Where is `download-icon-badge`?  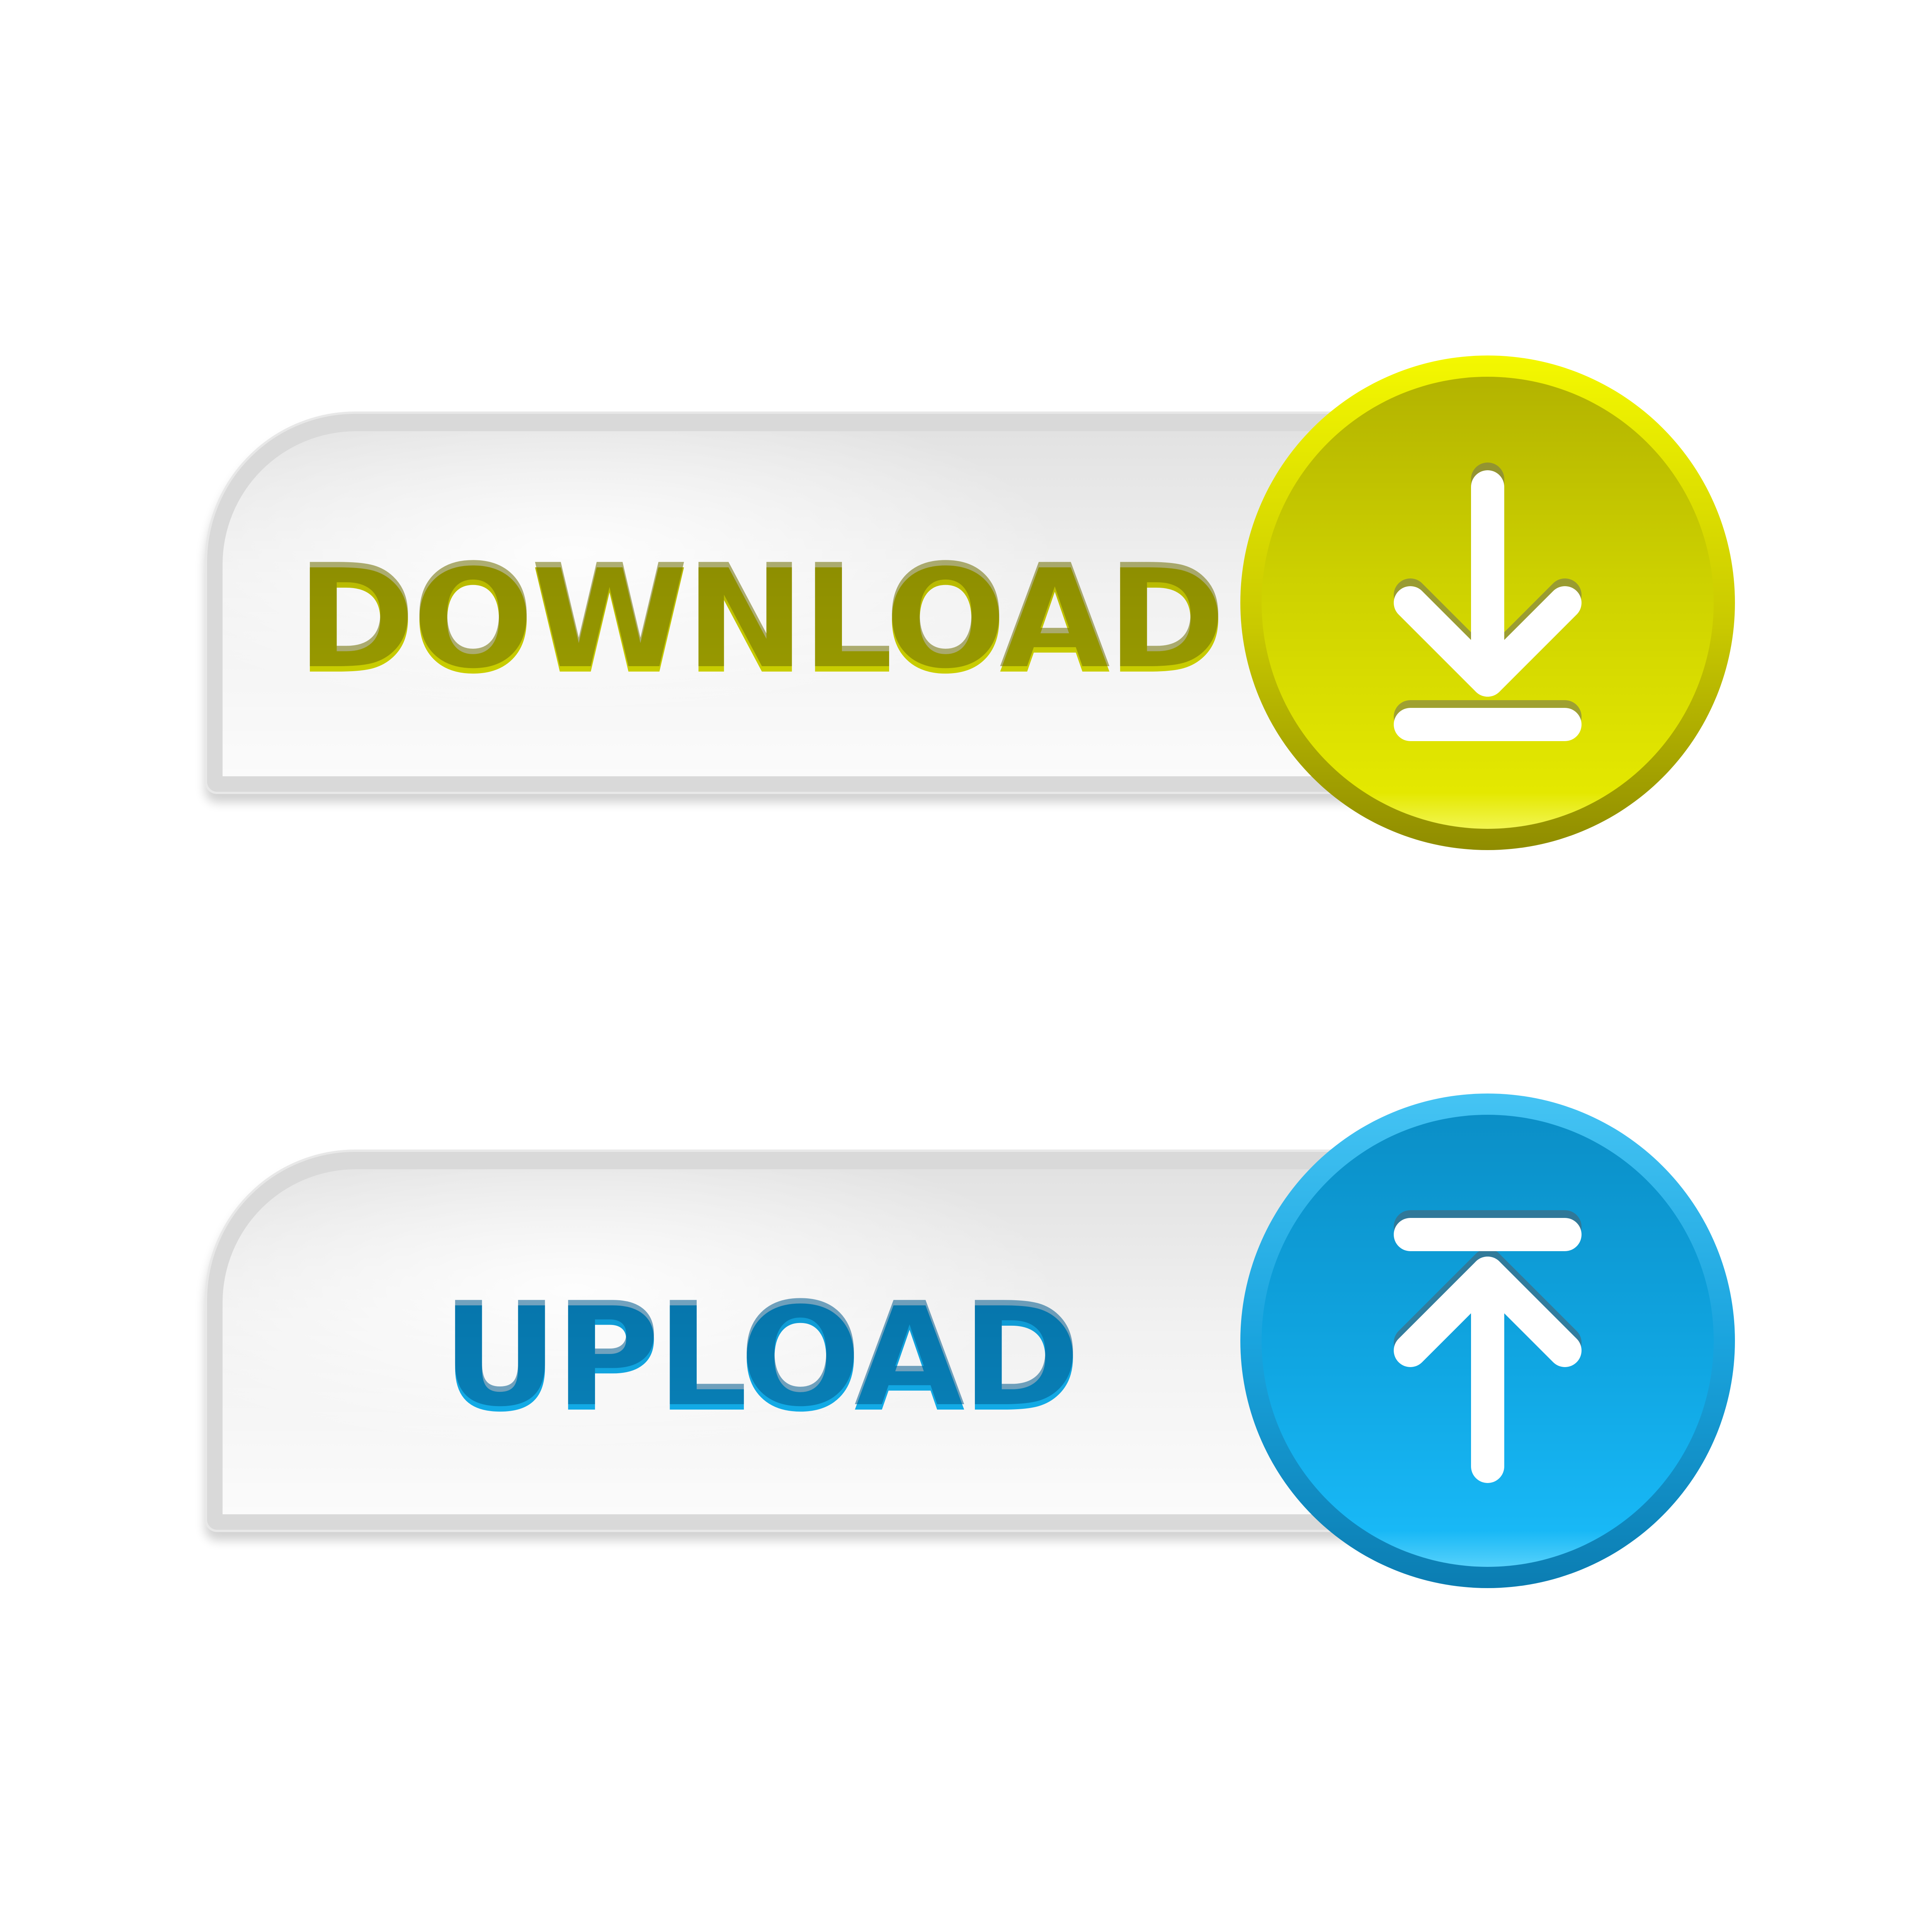 download-icon-badge is located at coordinates (1488, 603).